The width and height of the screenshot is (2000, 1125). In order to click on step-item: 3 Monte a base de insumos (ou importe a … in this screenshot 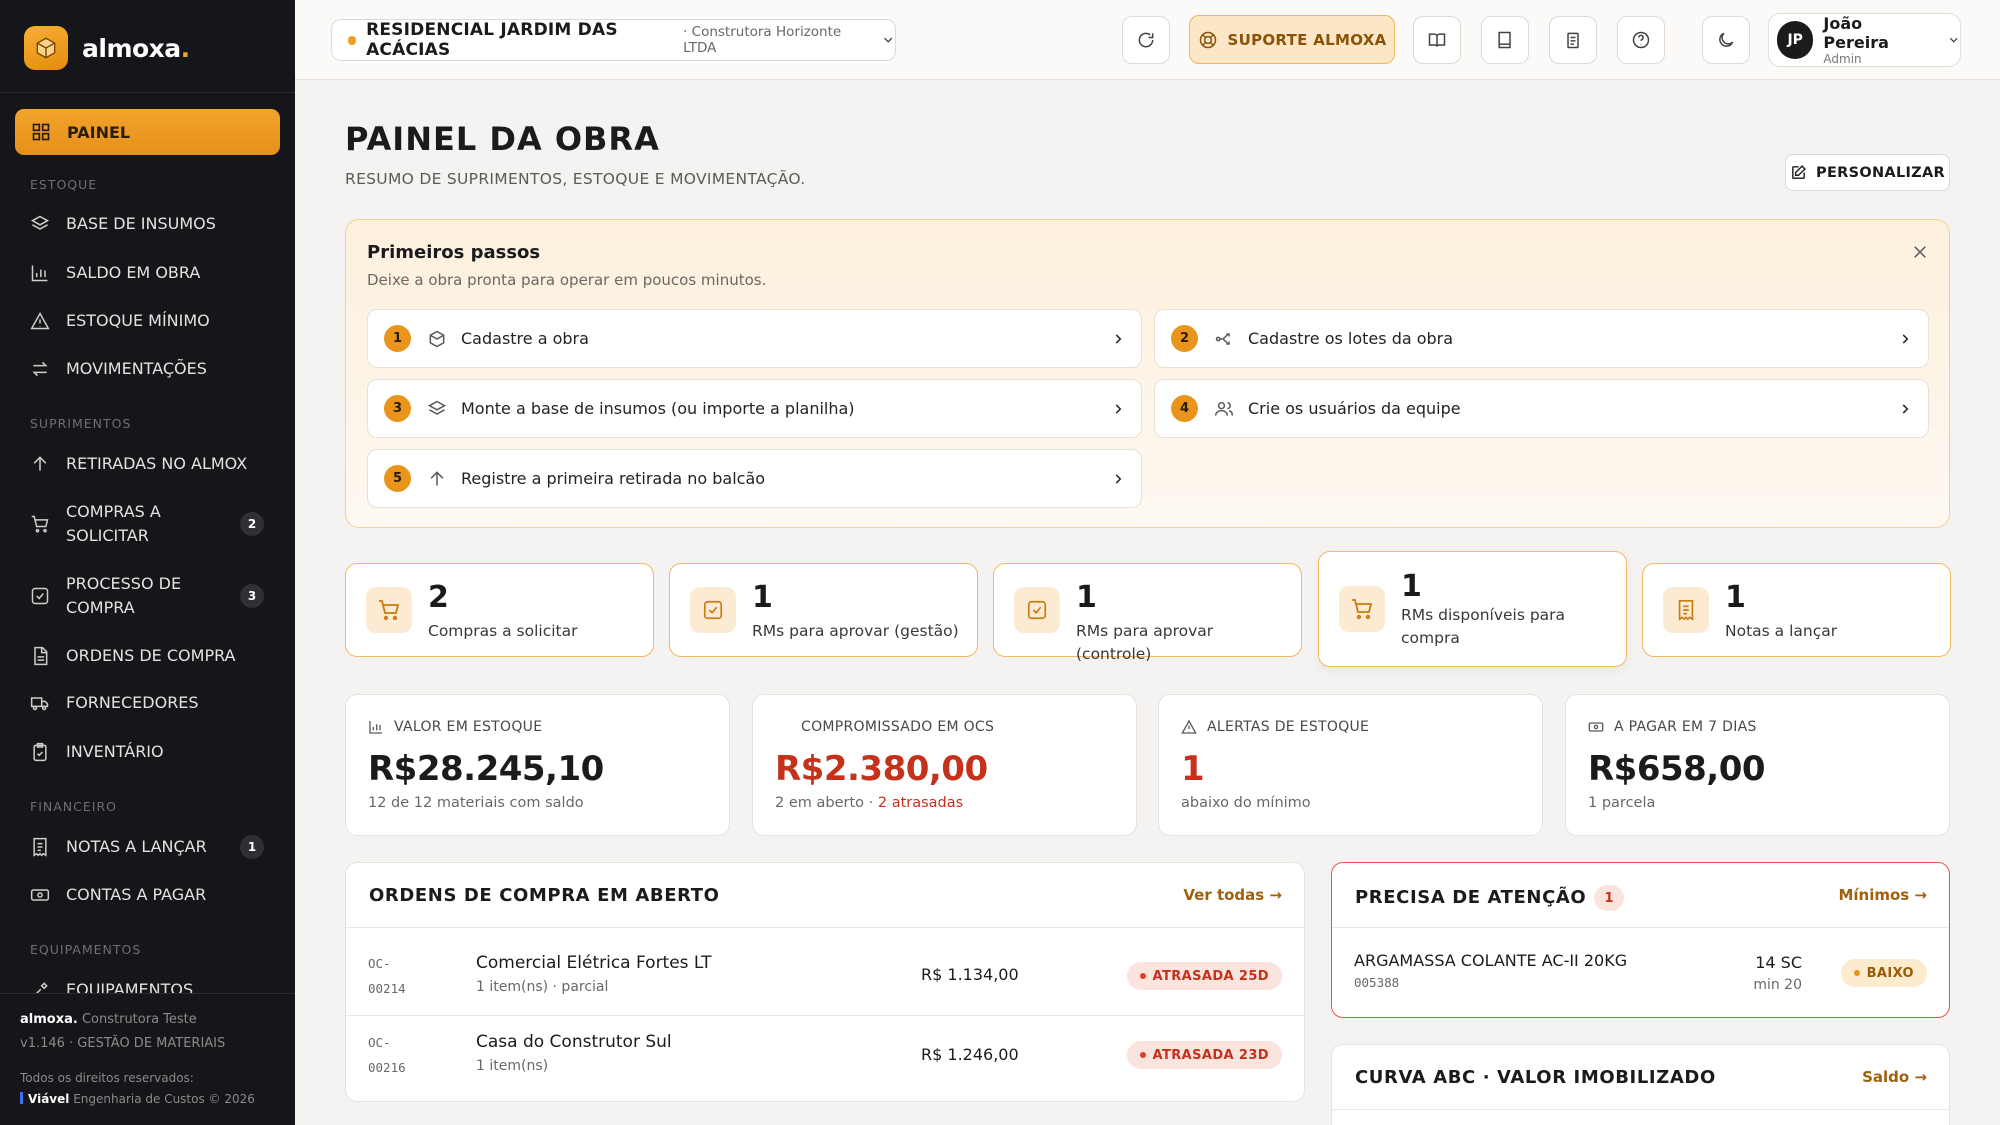, I will do `click(754, 408)`.